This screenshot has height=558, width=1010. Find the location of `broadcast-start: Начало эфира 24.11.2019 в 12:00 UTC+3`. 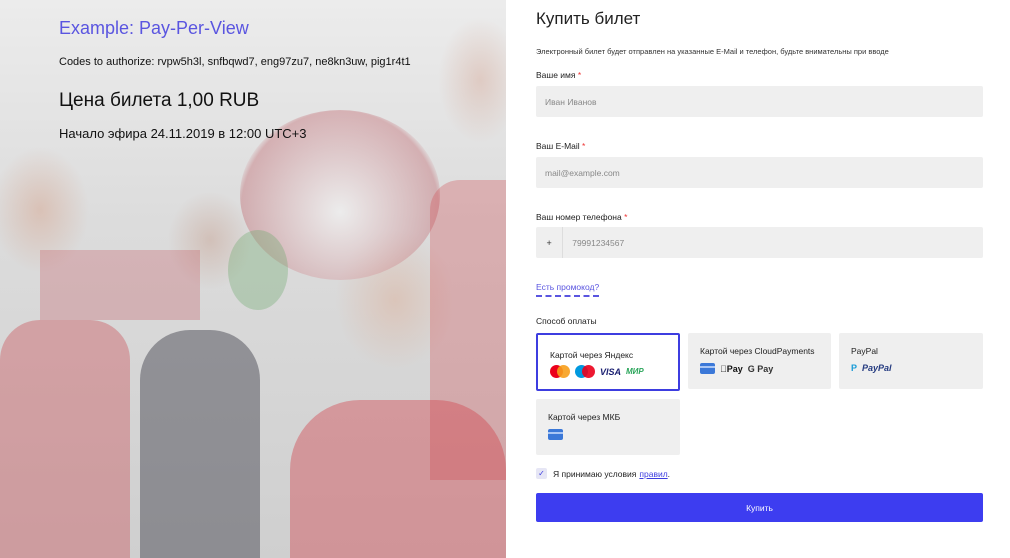

broadcast-start: Начало эфира 24.11.2019 в 12:00 UTC+3 is located at coordinates (183, 133).